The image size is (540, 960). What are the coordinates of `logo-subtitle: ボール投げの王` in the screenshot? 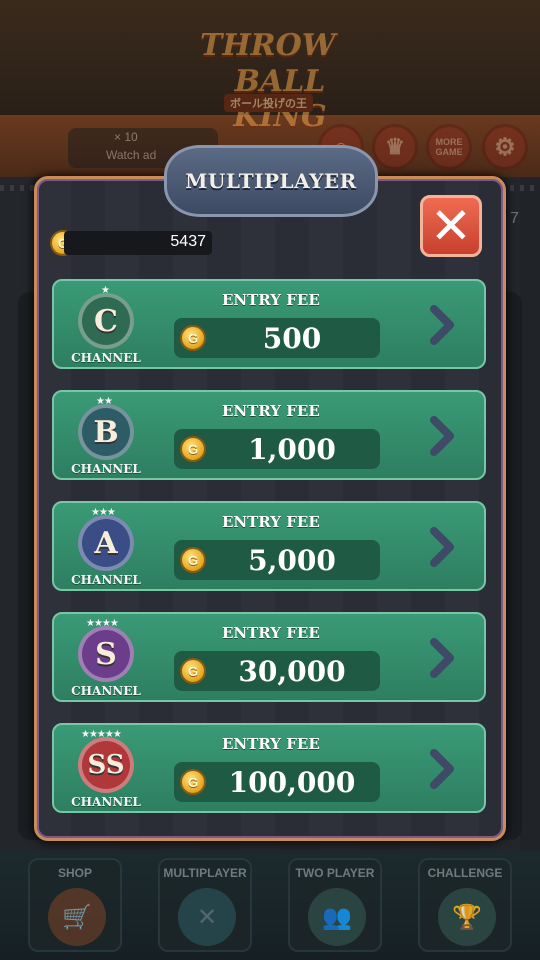 It's located at (268, 103).